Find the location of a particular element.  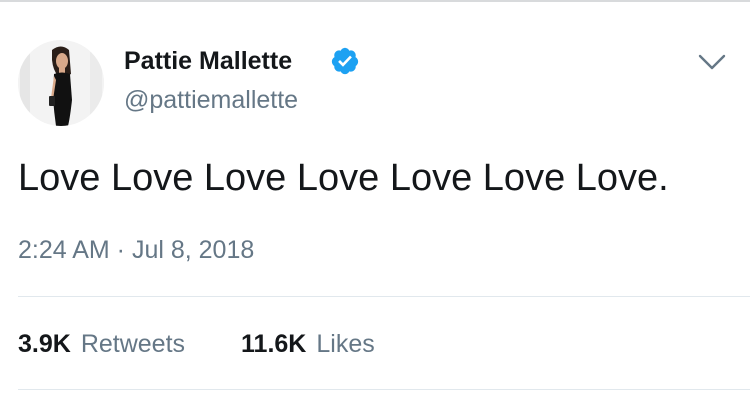

avatar-photo is located at coordinates (61, 83).